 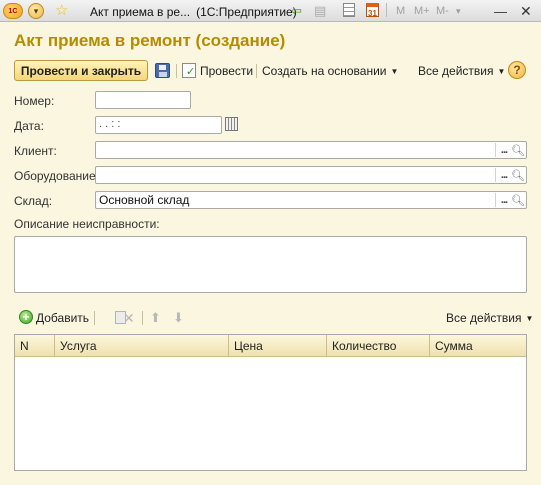 What do you see at coordinates (22, 345) in the screenshot?
I see `column-header-n: N` at bounding box center [22, 345].